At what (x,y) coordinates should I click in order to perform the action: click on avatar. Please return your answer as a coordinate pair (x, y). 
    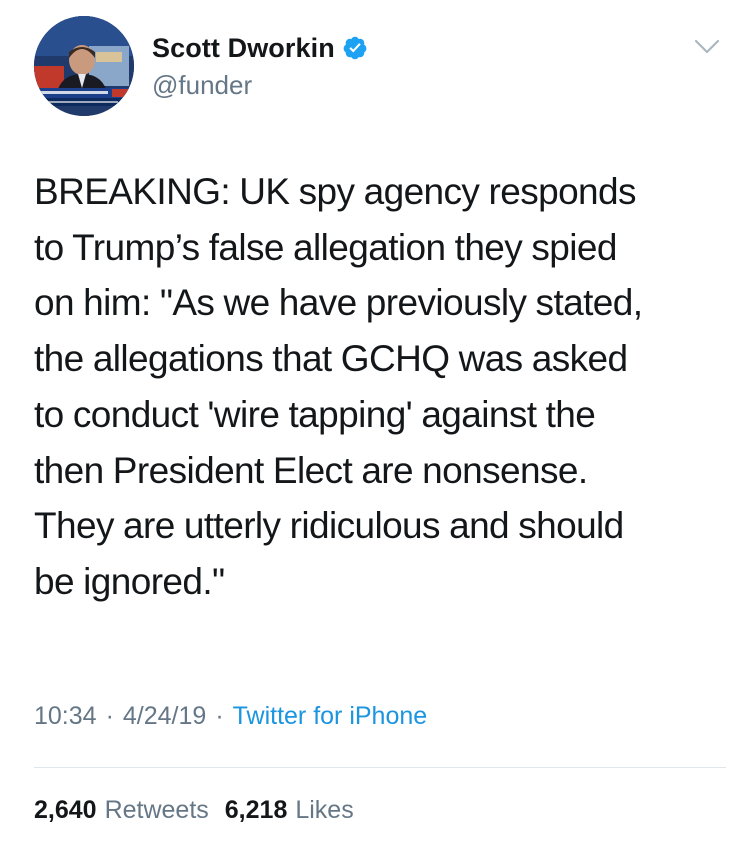
    Looking at the image, I should click on (84, 66).